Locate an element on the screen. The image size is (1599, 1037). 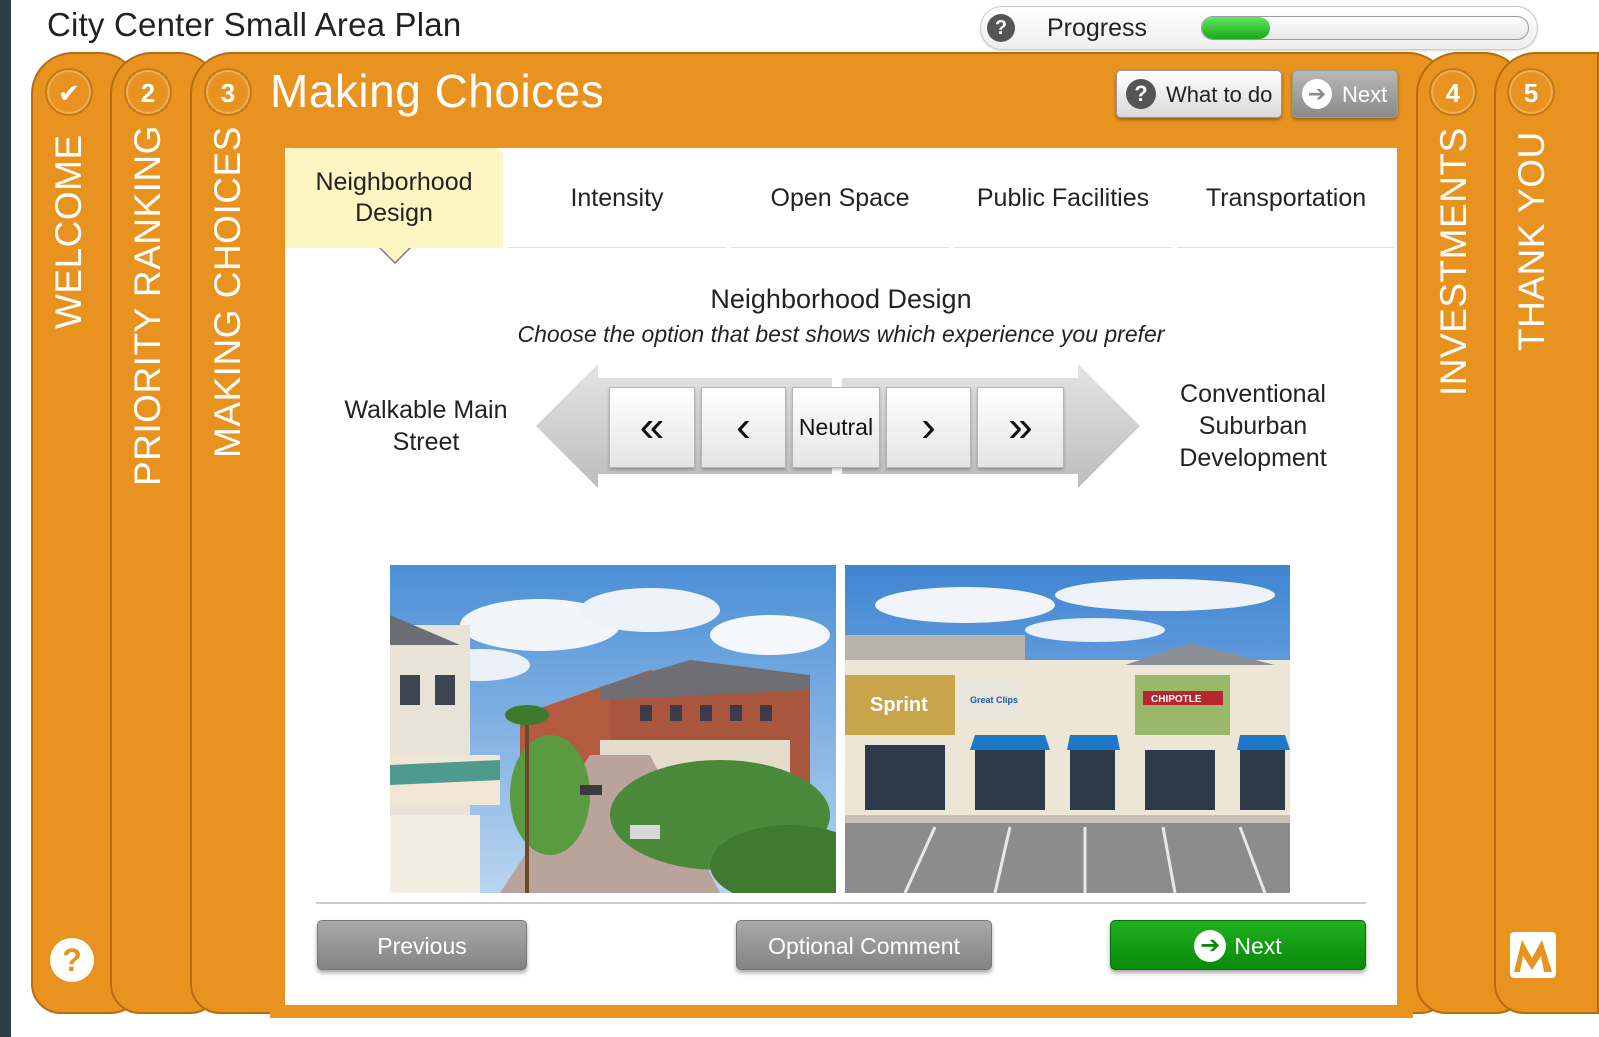
step-label-investments: INVESTMENTS is located at coordinates (1453, 261).